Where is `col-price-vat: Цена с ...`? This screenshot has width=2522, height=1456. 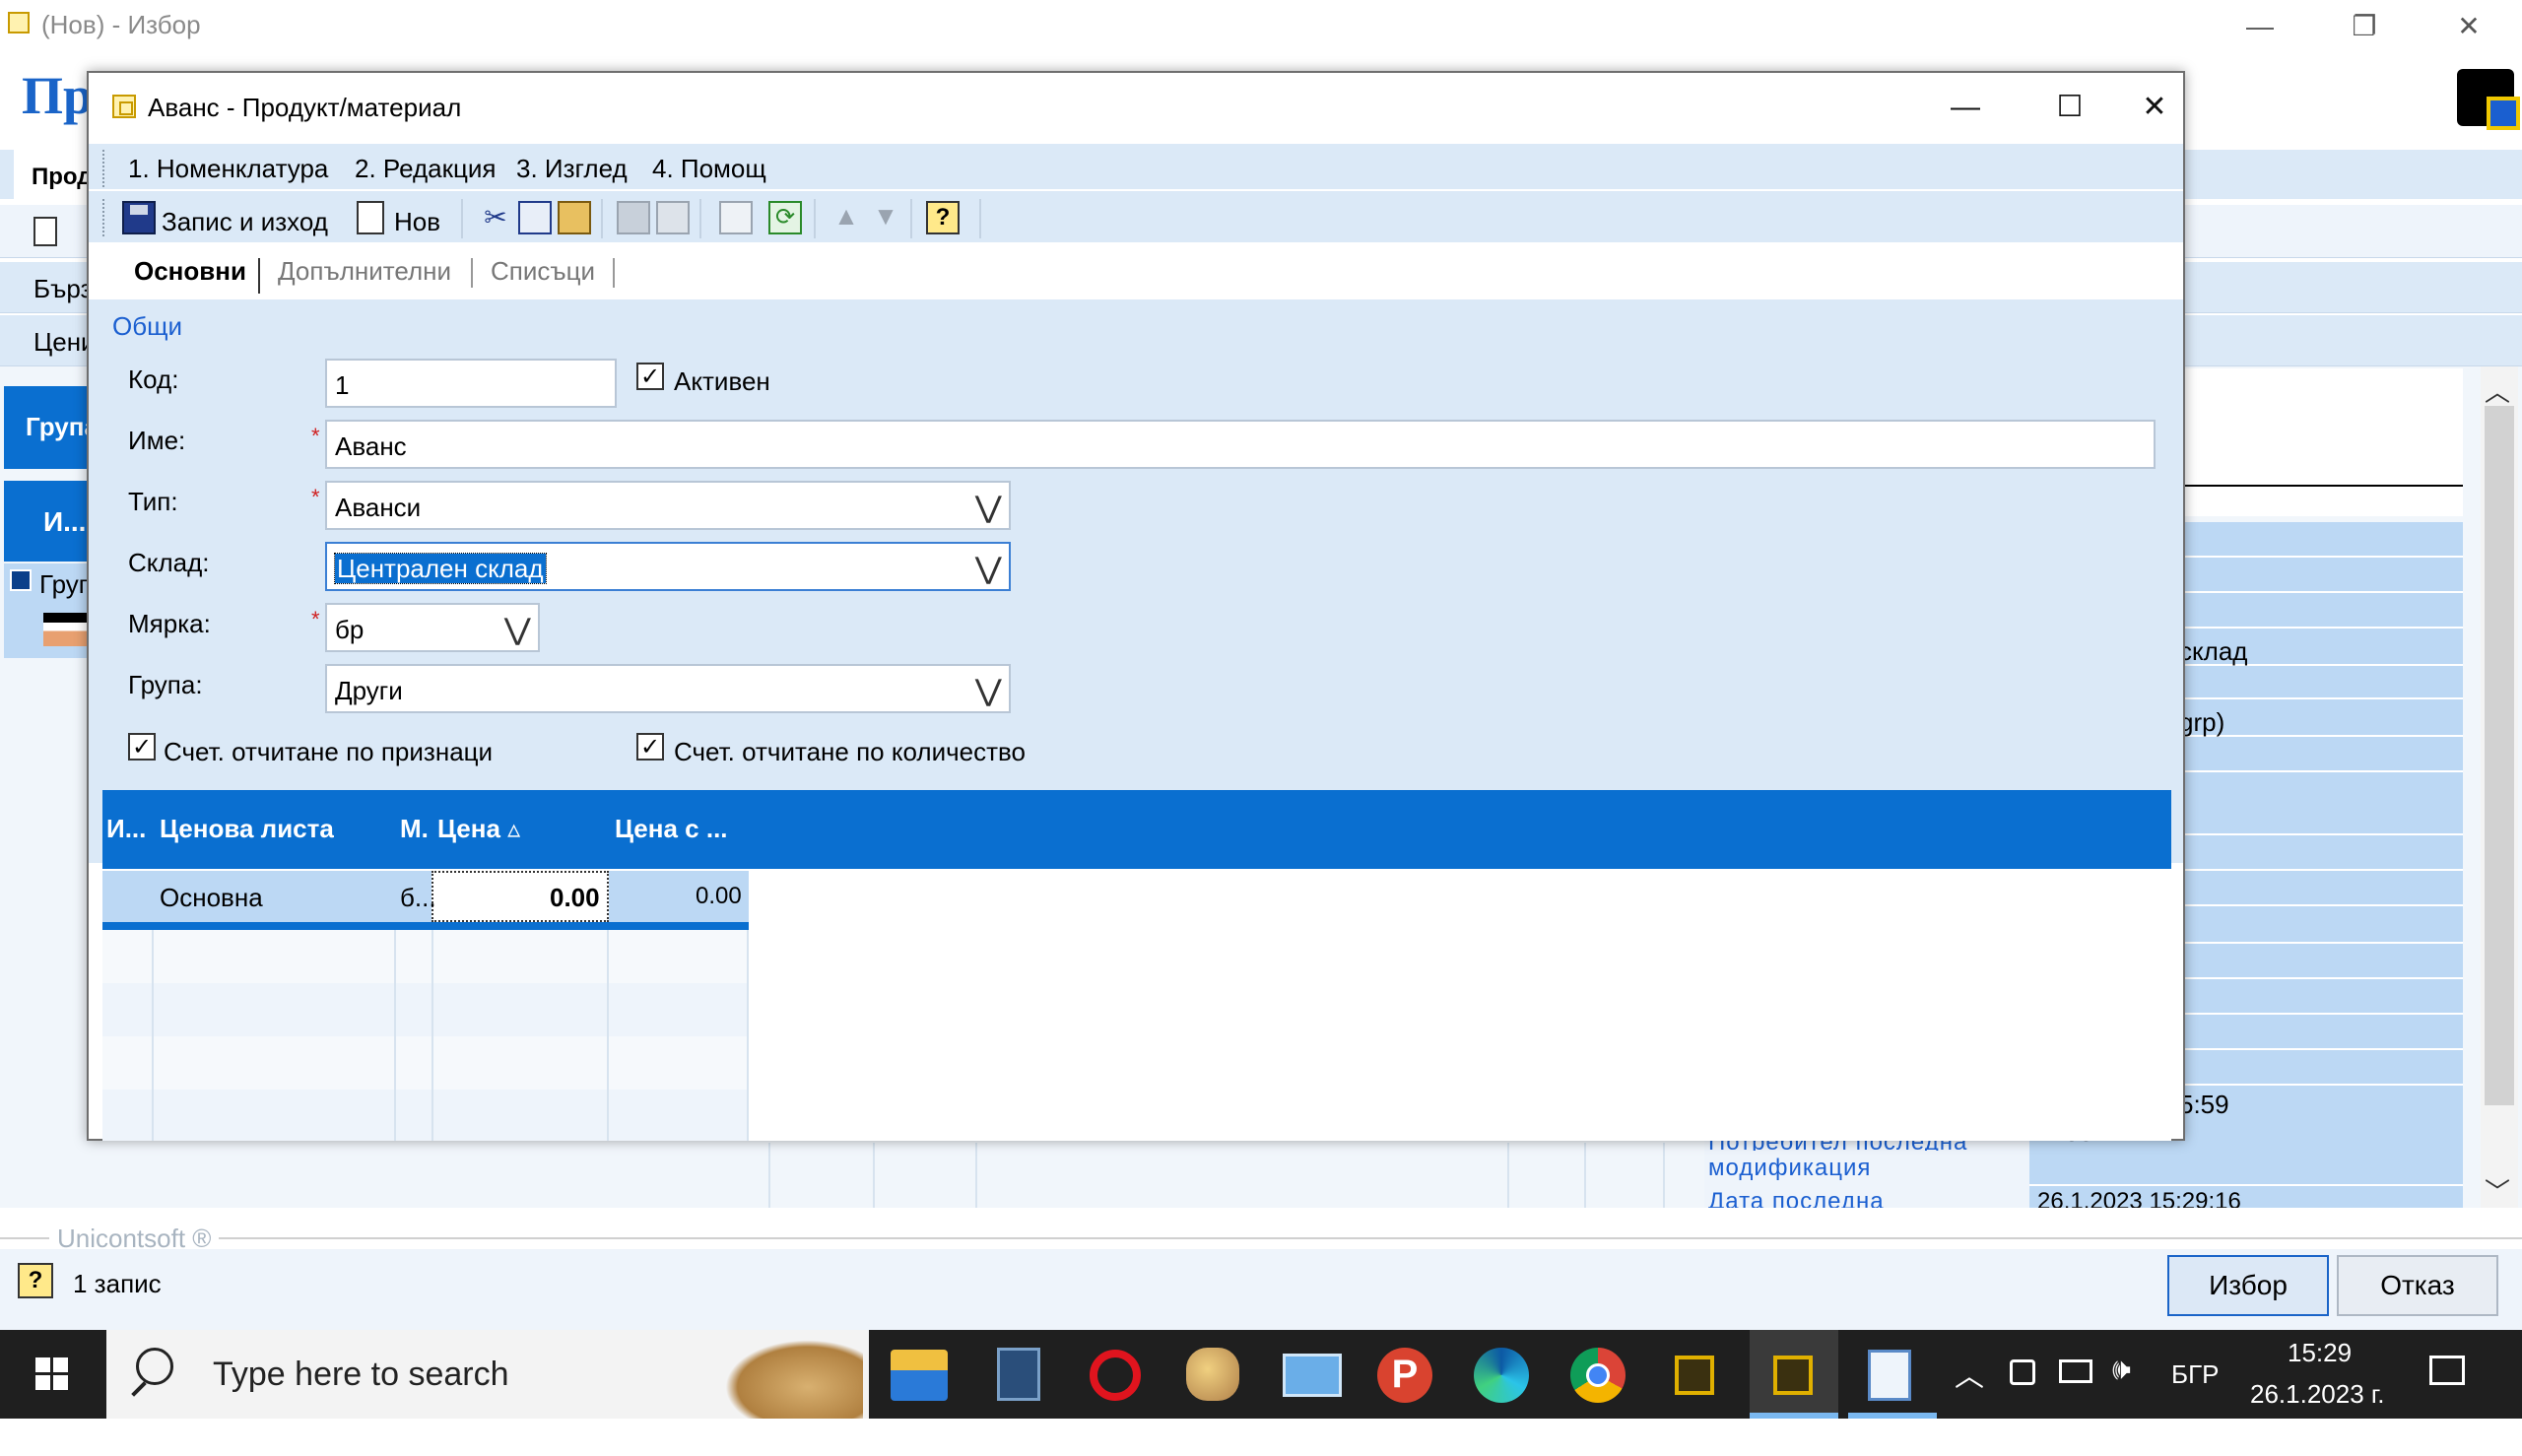 col-price-vat: Цена с ... is located at coordinates (671, 829).